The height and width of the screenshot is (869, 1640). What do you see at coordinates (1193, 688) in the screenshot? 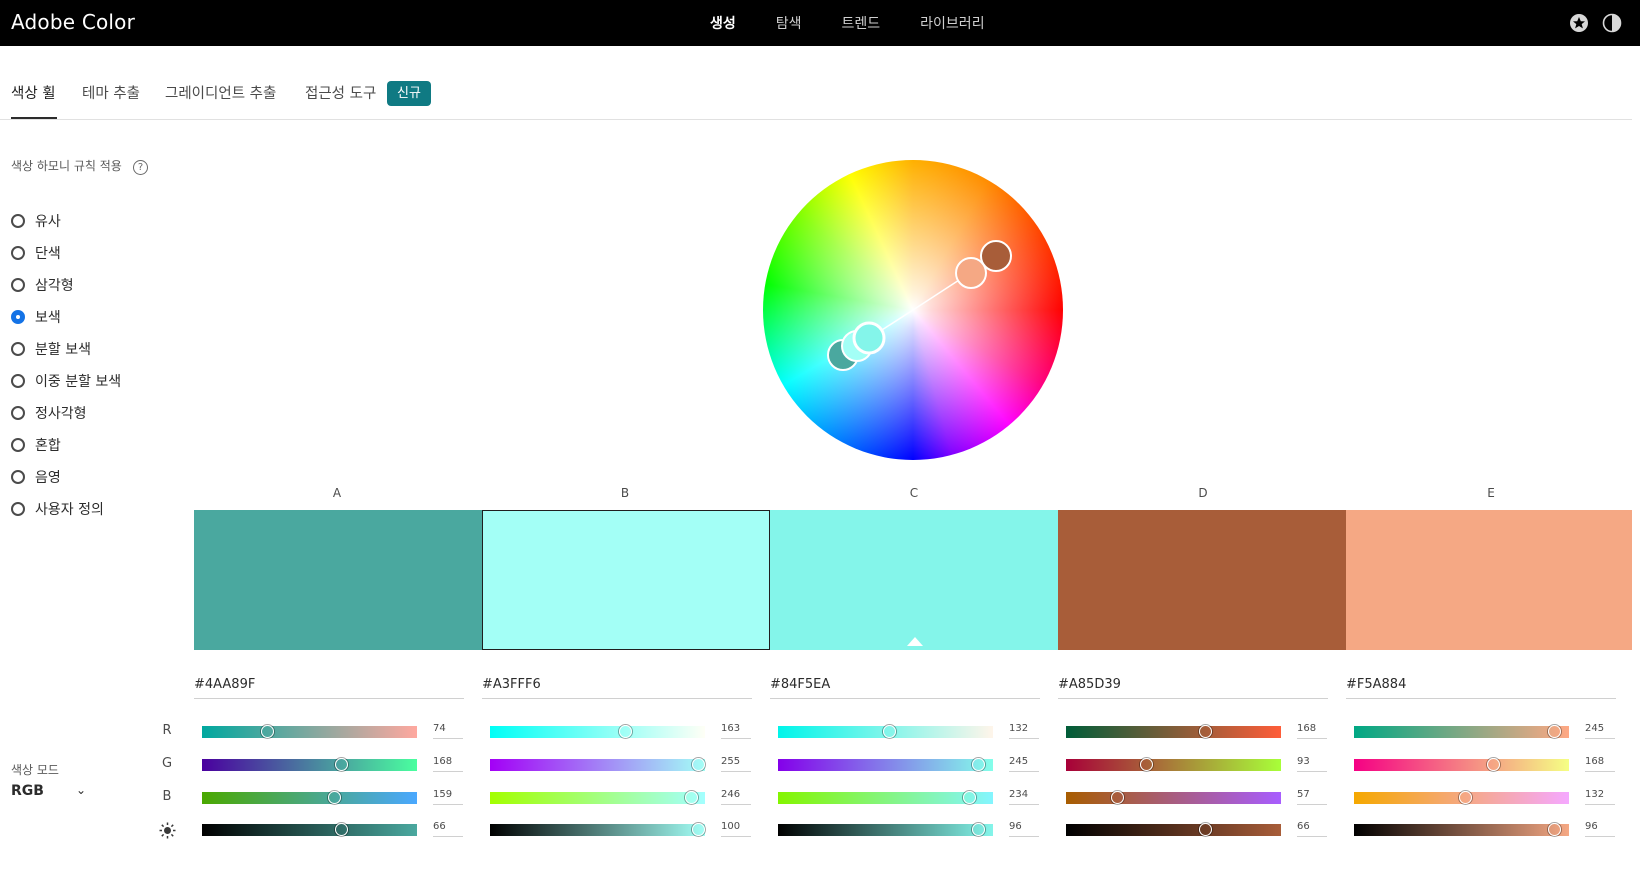
I see `hex-input-d: #A85D39` at bounding box center [1193, 688].